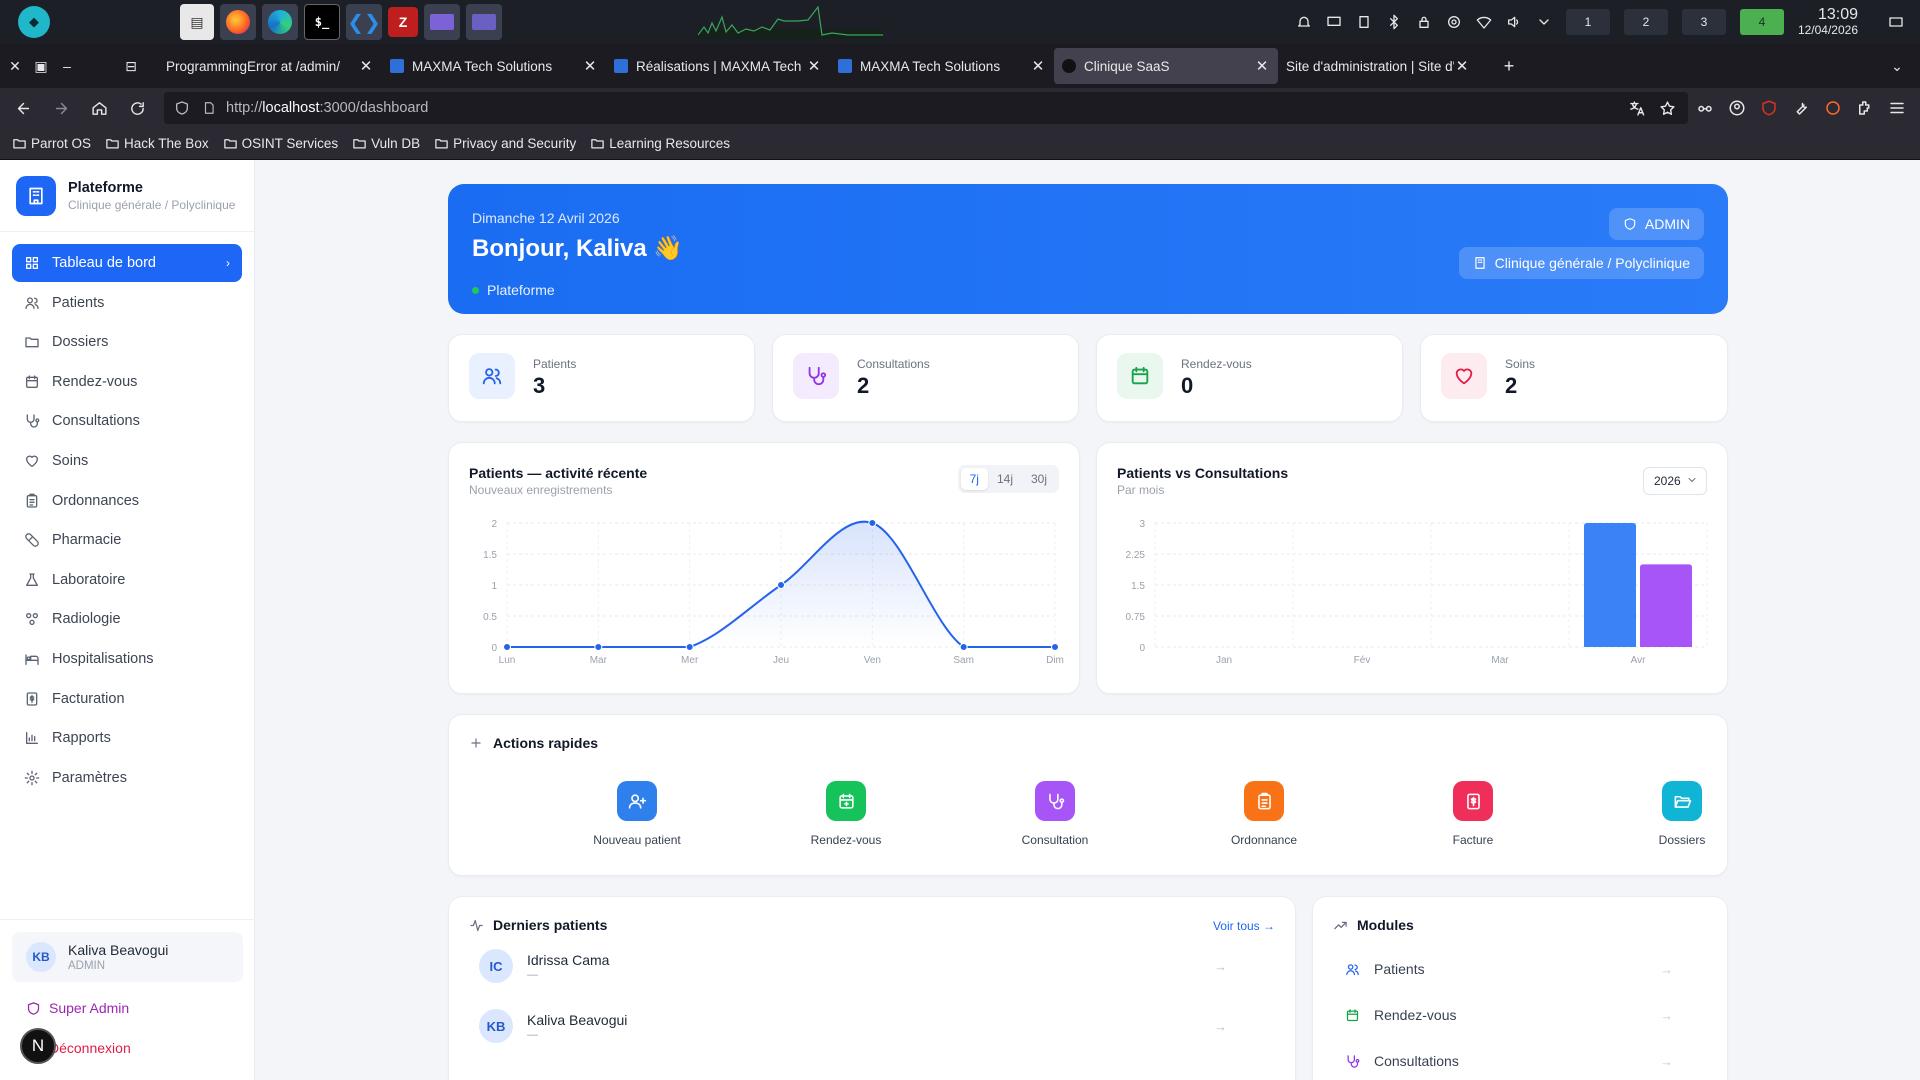 The image size is (1920, 1080). What do you see at coordinates (1508, 1060) in the screenshot?
I see `module-item-consultations: Consultations →` at bounding box center [1508, 1060].